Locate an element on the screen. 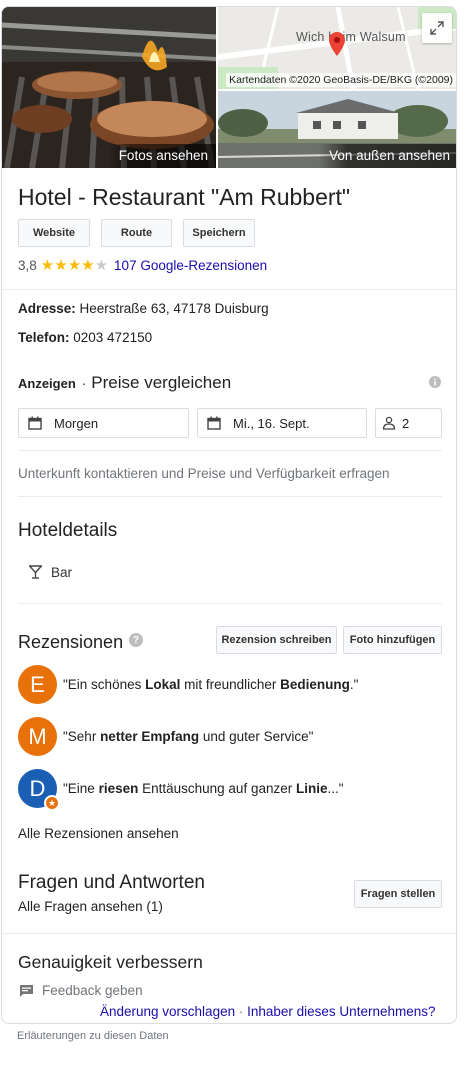  reviewer-avatar: E is located at coordinates (37, 684).